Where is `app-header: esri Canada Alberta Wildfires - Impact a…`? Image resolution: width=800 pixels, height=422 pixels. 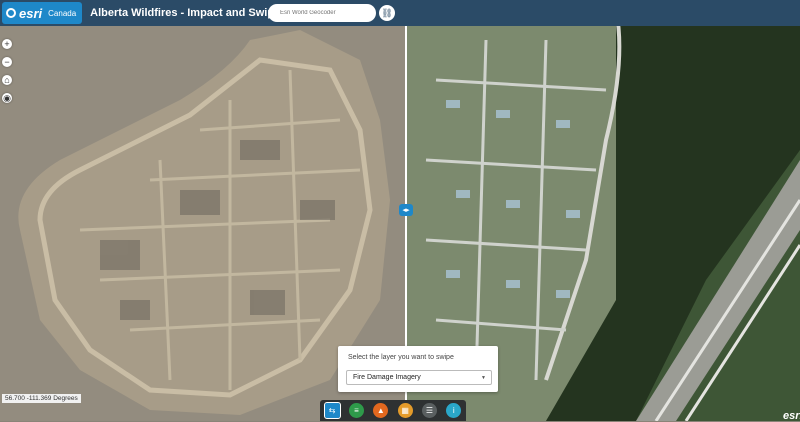 app-header: esri Canada Alberta Wildfires - Impact a… is located at coordinates (400, 13).